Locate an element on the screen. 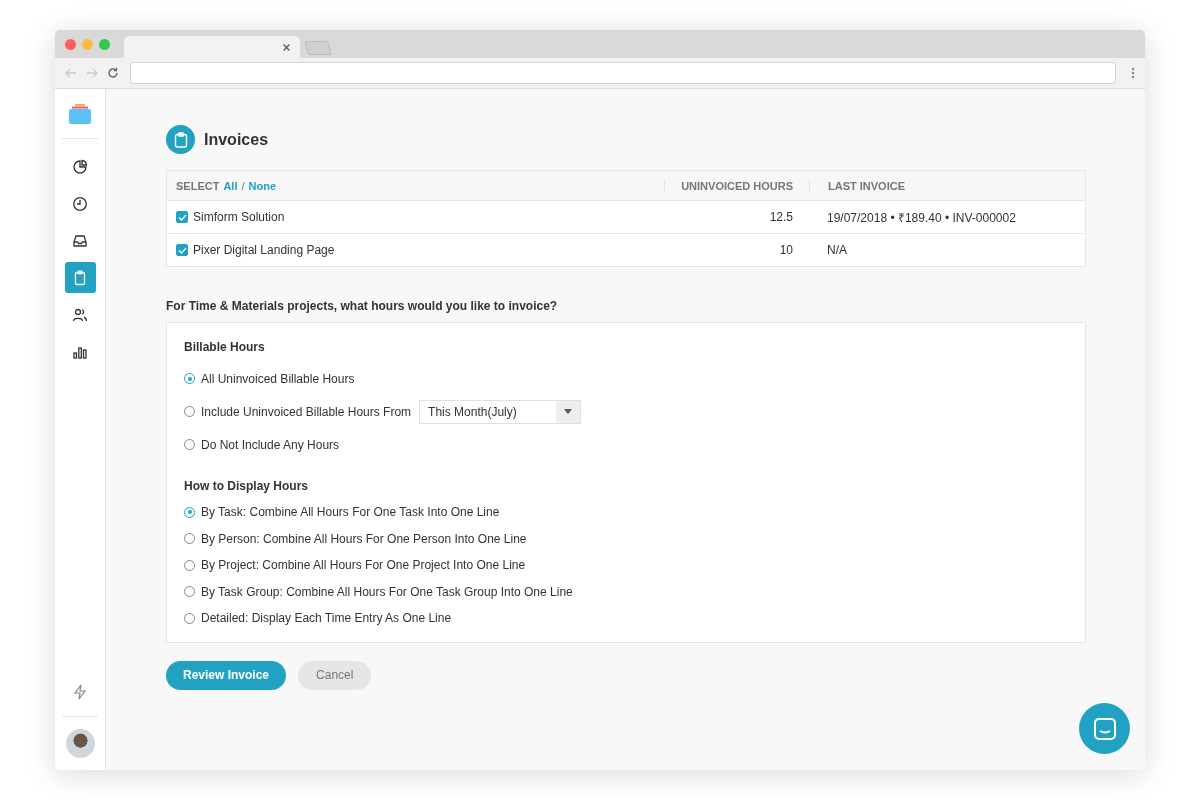 This screenshot has height=800, width=1200. column-header: SELECT is located at coordinates (198, 185).